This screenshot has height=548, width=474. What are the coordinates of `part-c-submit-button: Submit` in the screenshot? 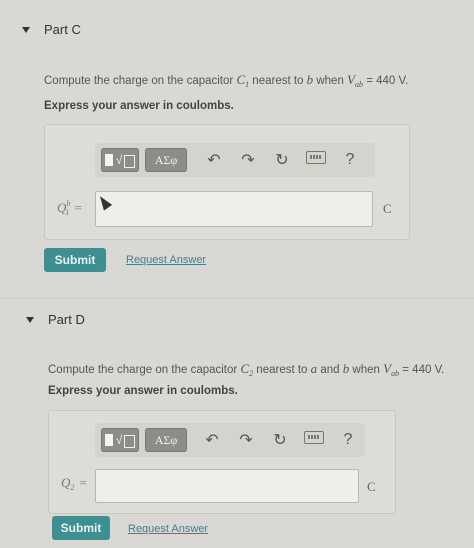 It's located at (75, 260).